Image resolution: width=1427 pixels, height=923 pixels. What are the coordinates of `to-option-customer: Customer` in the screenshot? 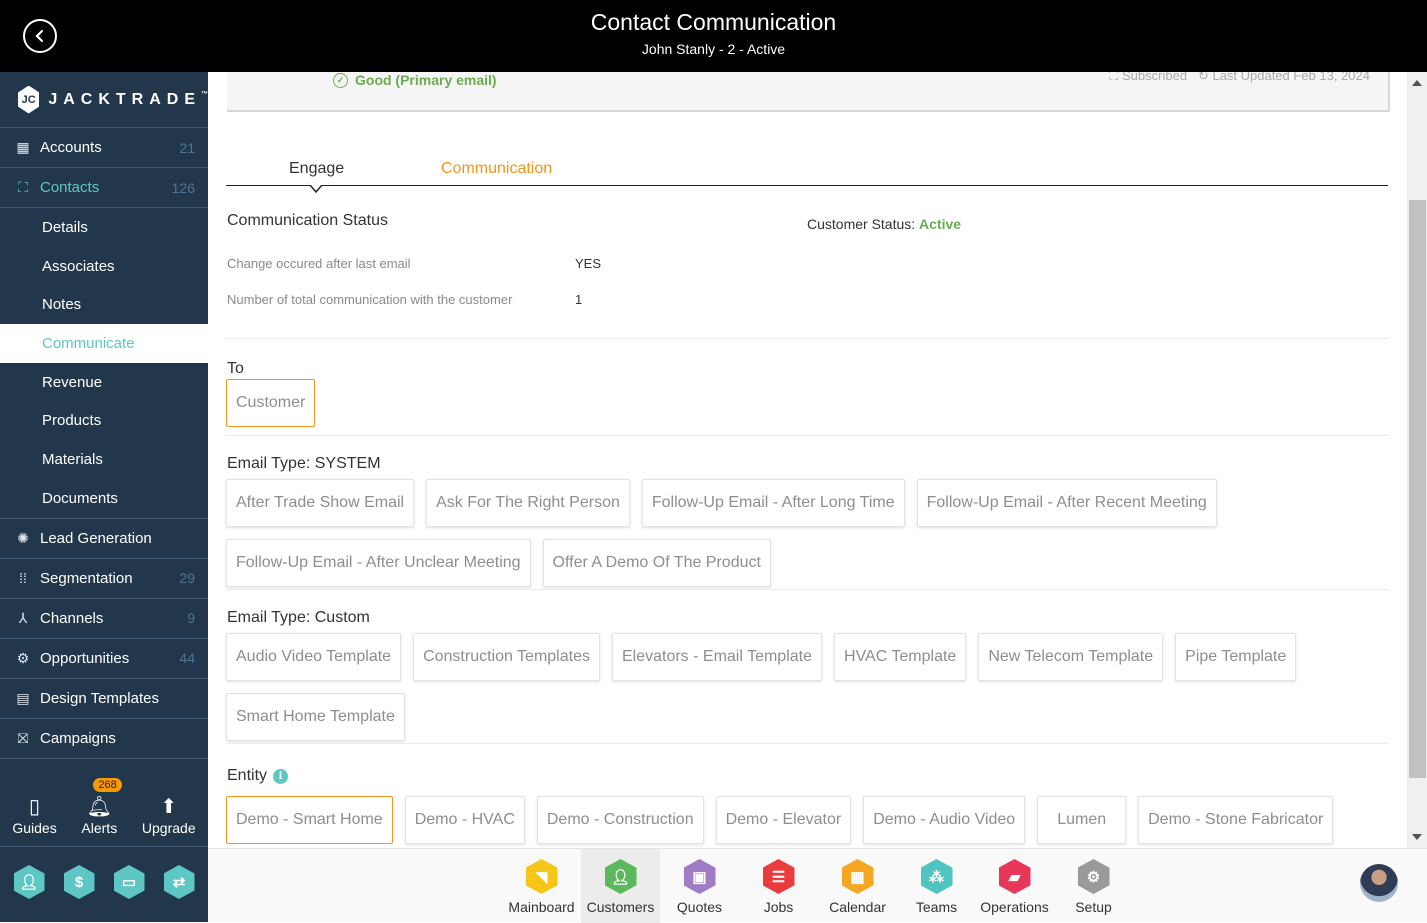 It's located at (271, 403).